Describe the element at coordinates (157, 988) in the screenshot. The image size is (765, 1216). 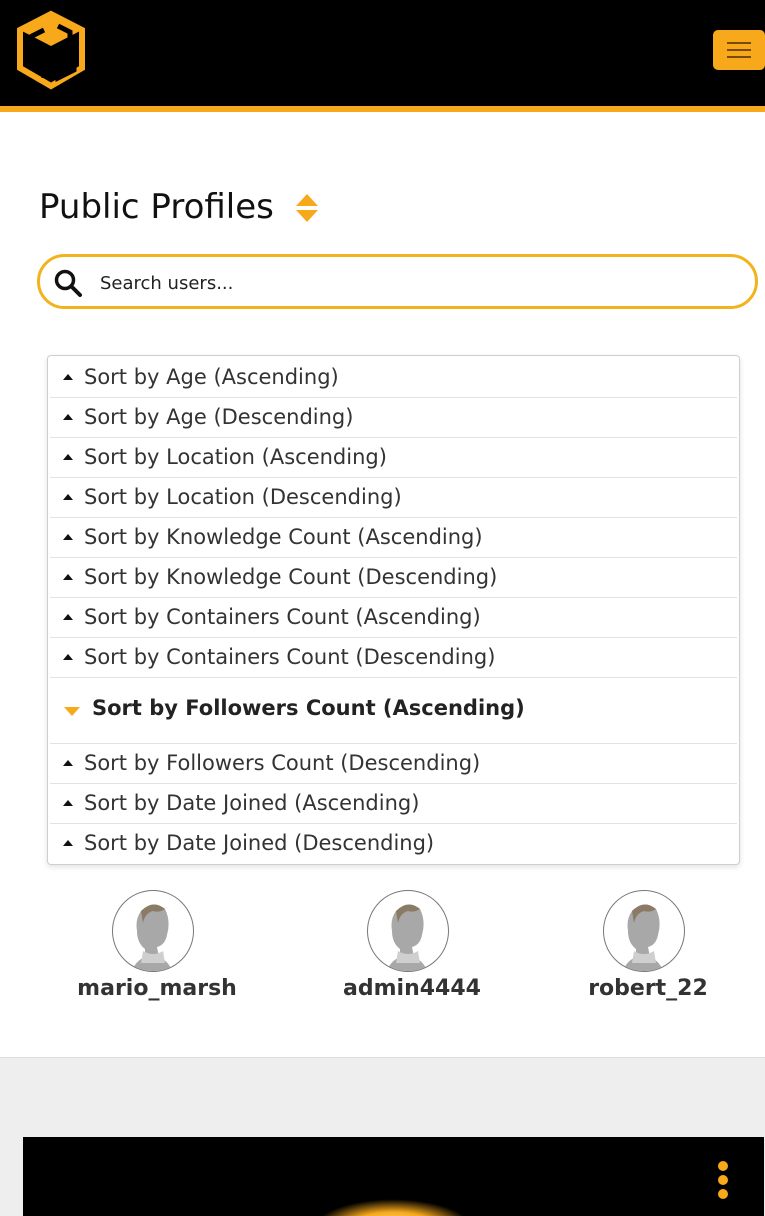
I see `profile-username: mario_marsh` at that location.